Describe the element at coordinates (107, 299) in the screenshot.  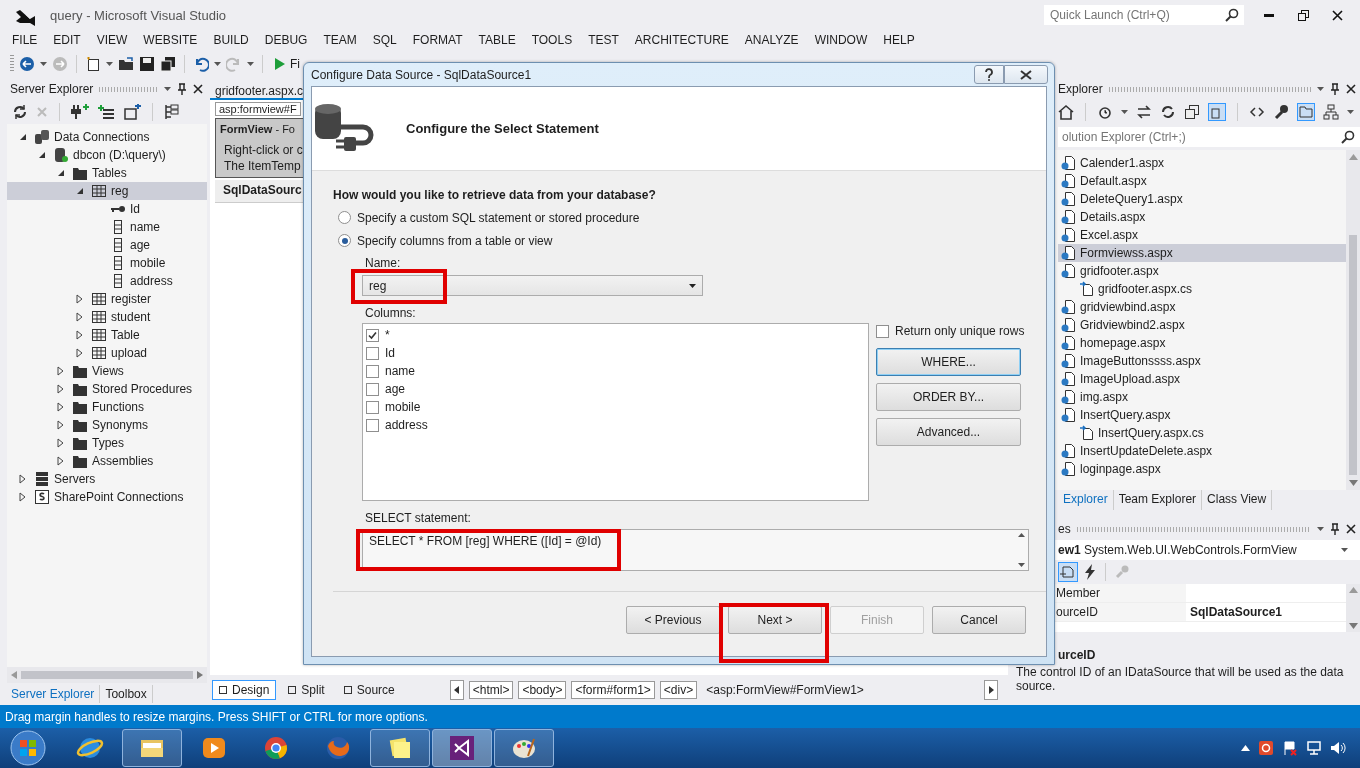
I see `tree-item: register` at that location.